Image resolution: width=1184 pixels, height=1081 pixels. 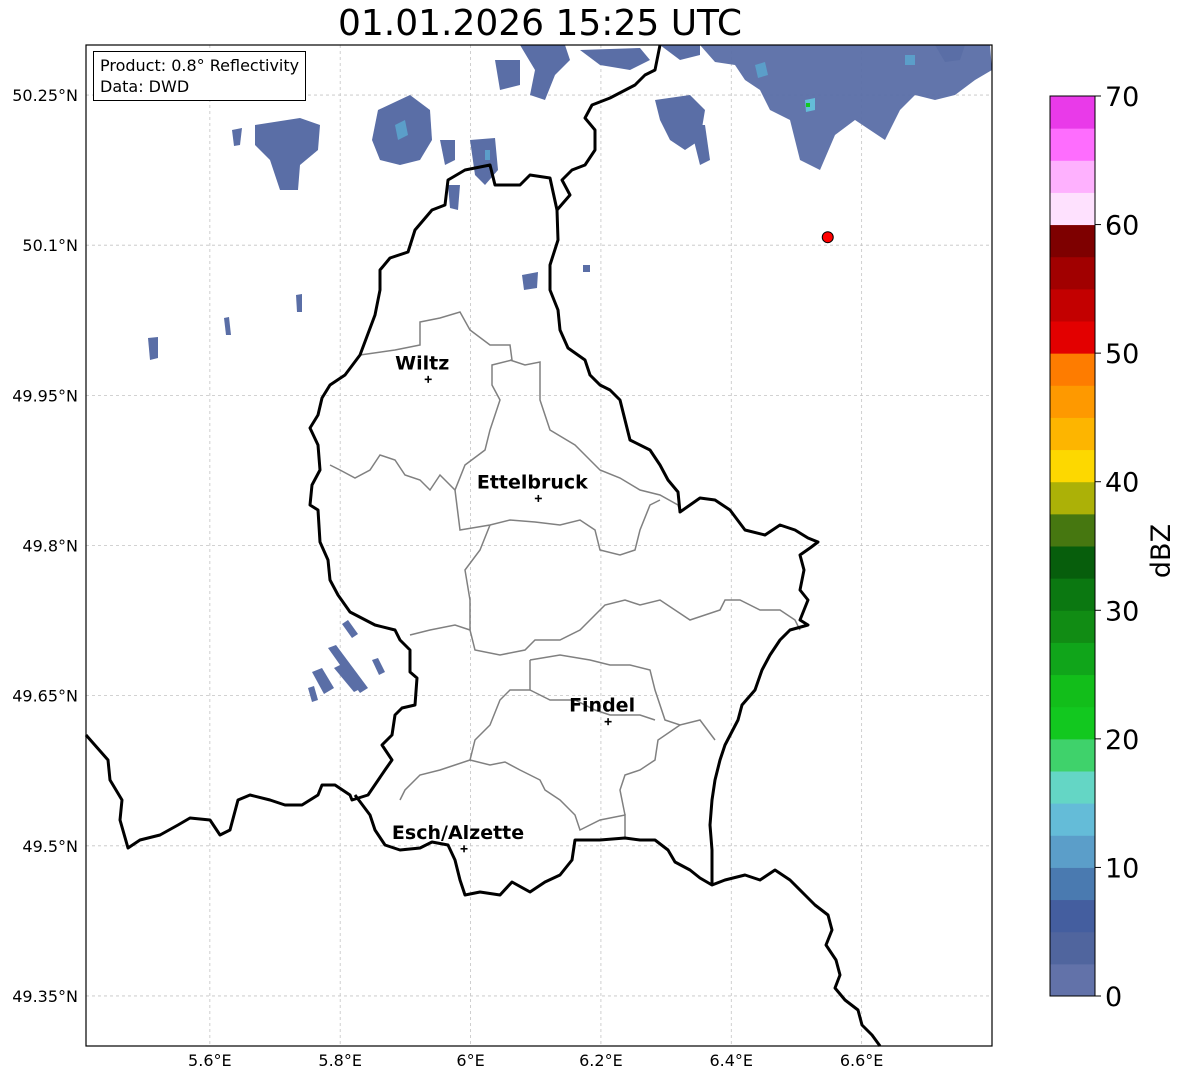 I want to click on lat-tick-label: 49.8°N, so click(x=50, y=546).